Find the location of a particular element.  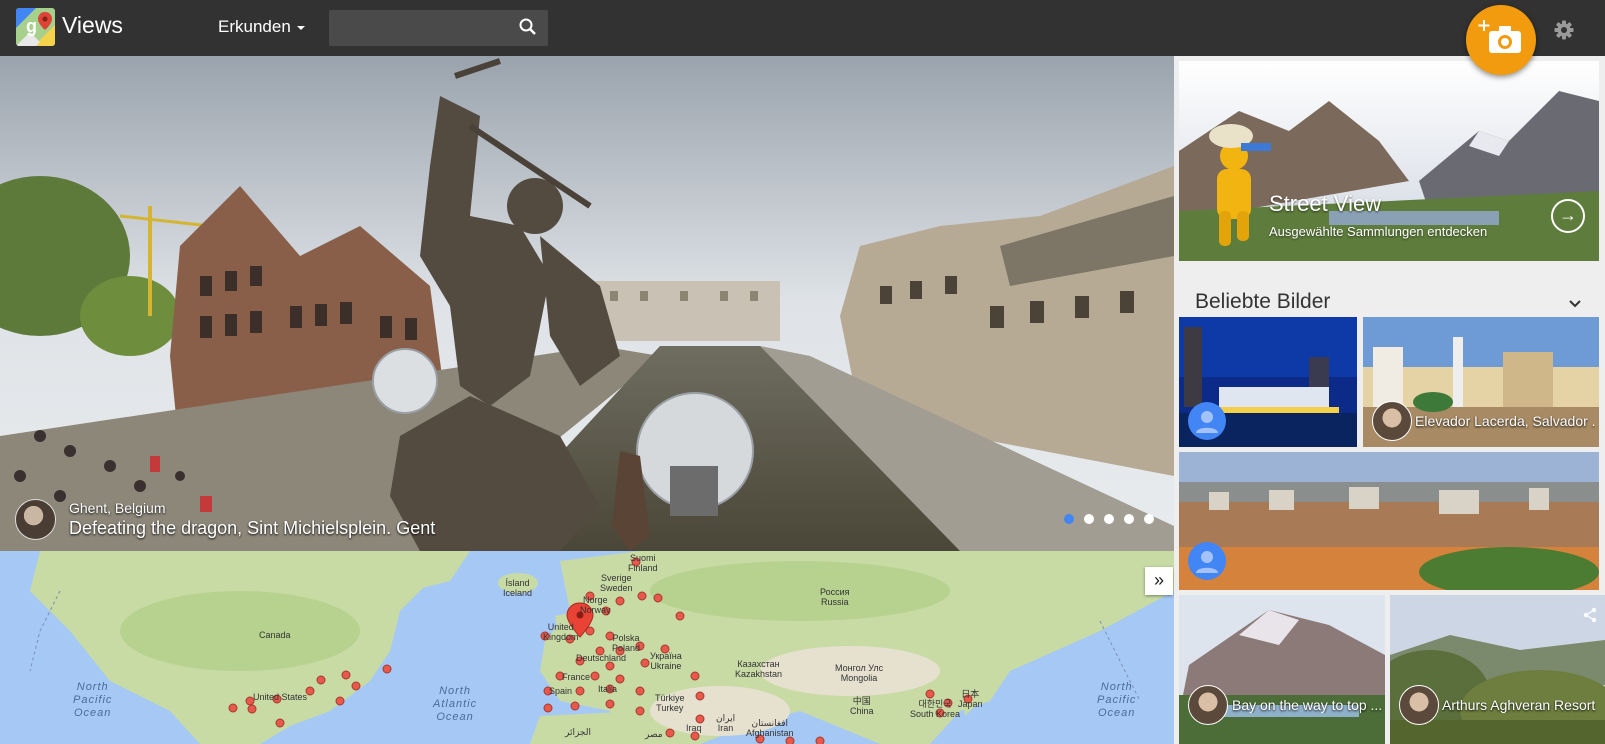

map-label: 中国 China is located at coordinates (862, 706).